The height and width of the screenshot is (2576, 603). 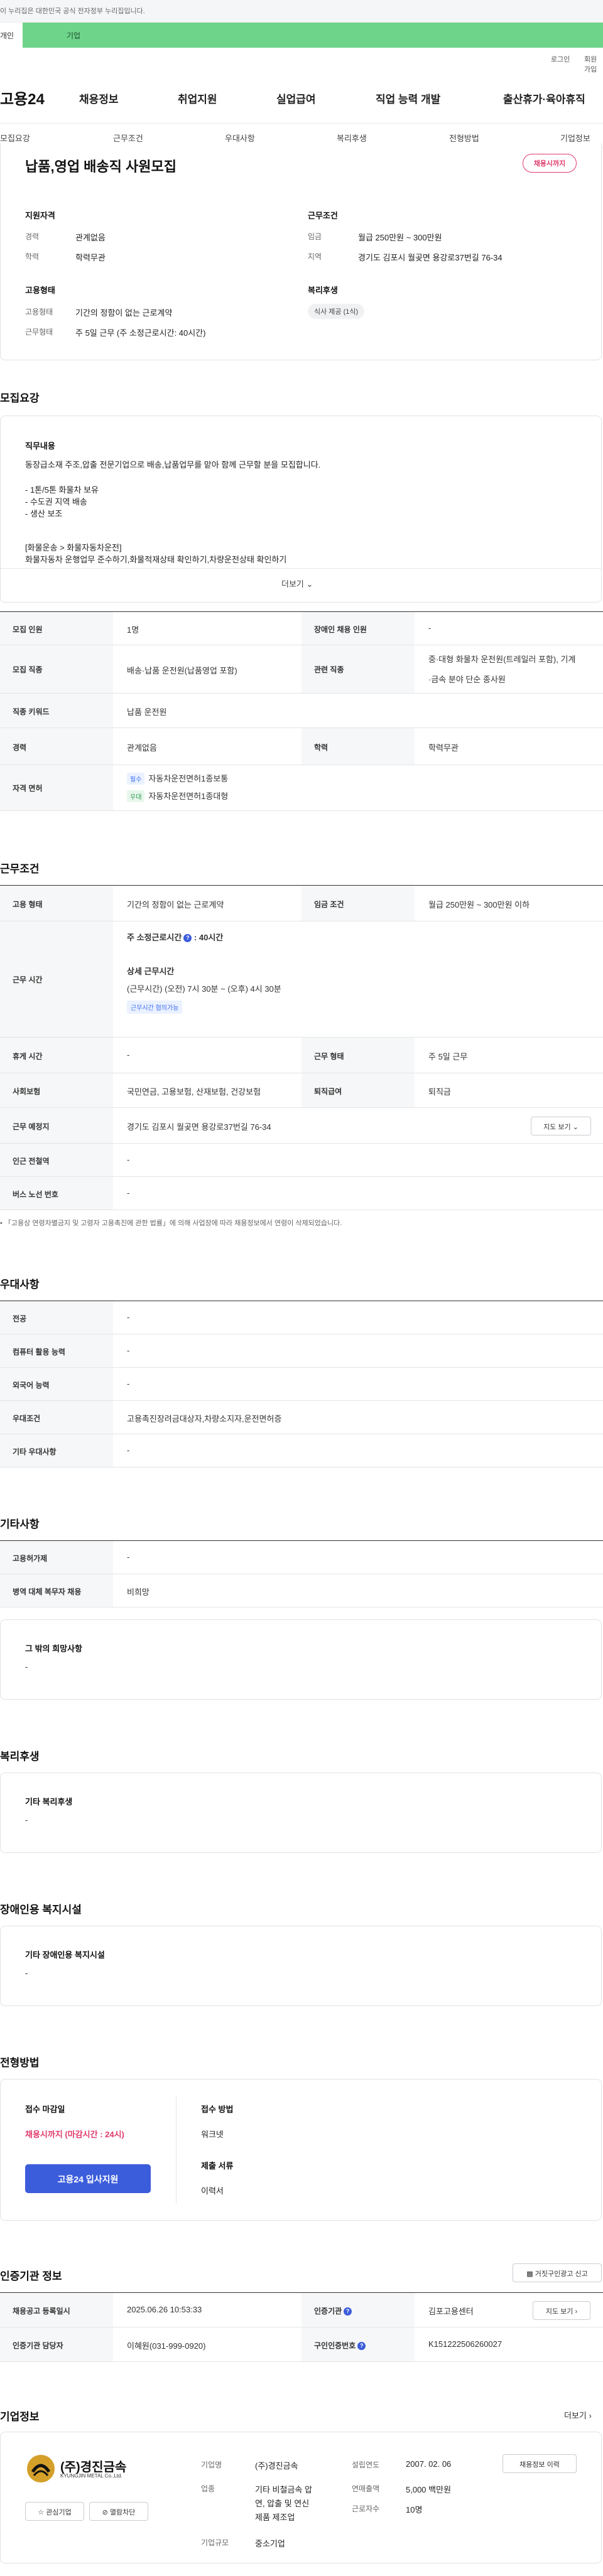 I want to click on gov-notice-text: 이 누리집은 대한민국 공식 전자정부 누리집입니다., so click(x=73, y=11).